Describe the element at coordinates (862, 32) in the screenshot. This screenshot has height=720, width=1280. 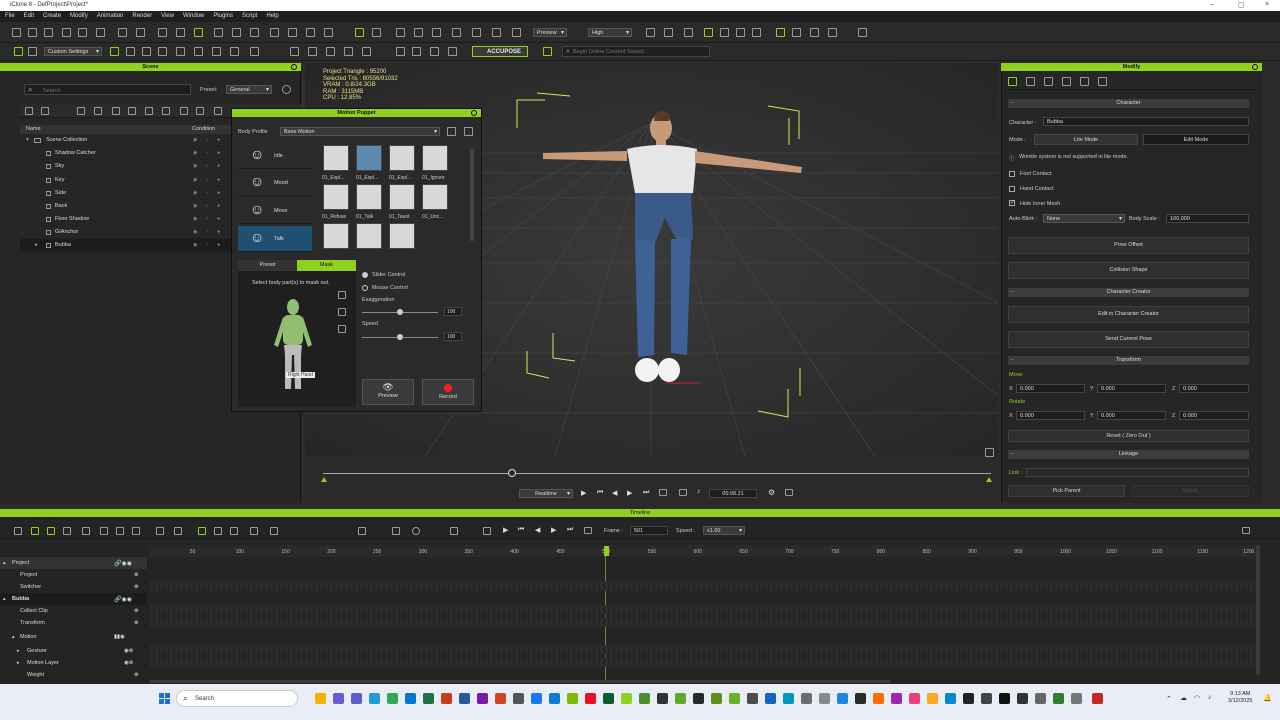
I see `equalizer-icon` at that location.